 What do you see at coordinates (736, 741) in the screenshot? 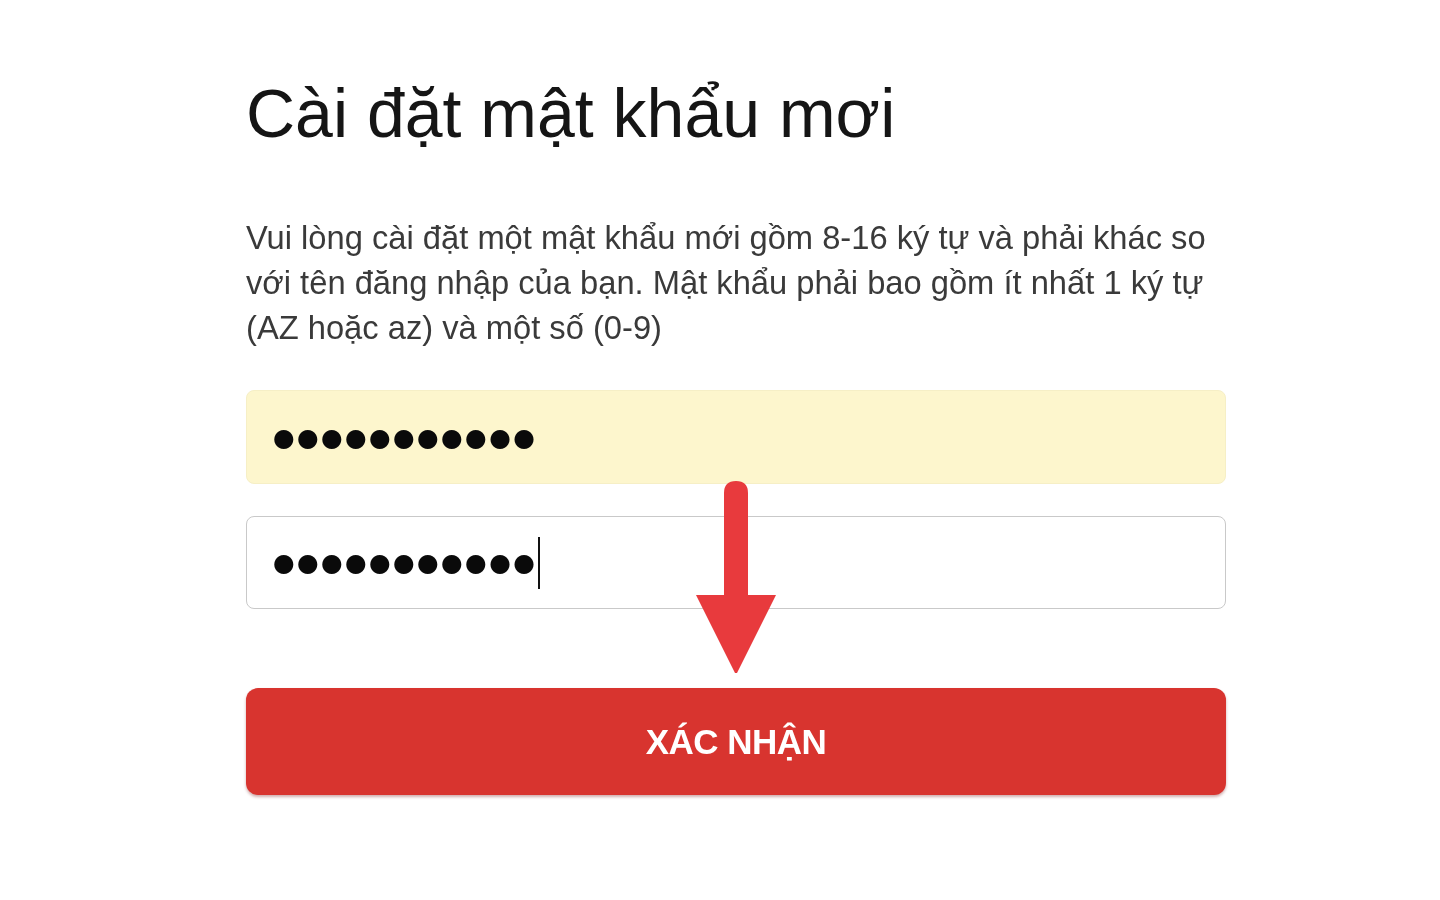
I see `confirm-button: XÁC NHẬN` at bounding box center [736, 741].